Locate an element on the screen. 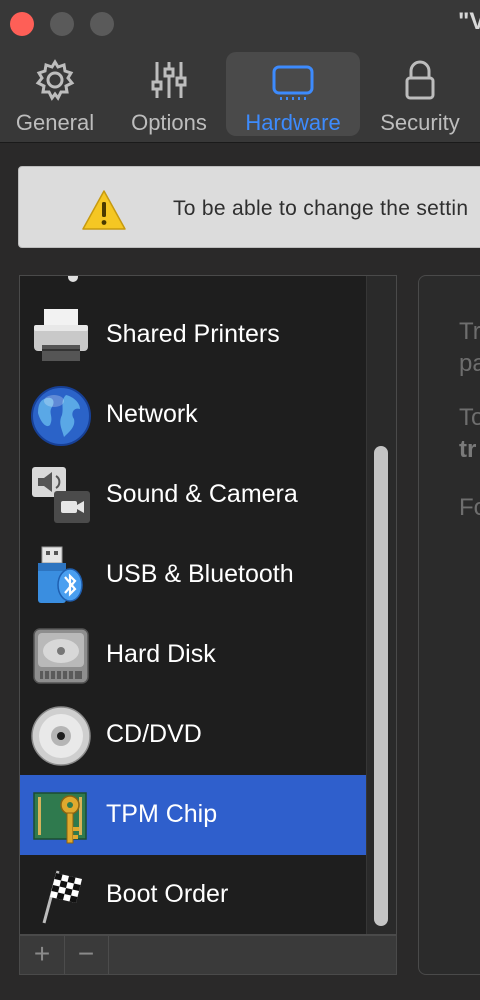  device-item-usb-bluetooth: USB & Bluetooth is located at coordinates (193, 575).